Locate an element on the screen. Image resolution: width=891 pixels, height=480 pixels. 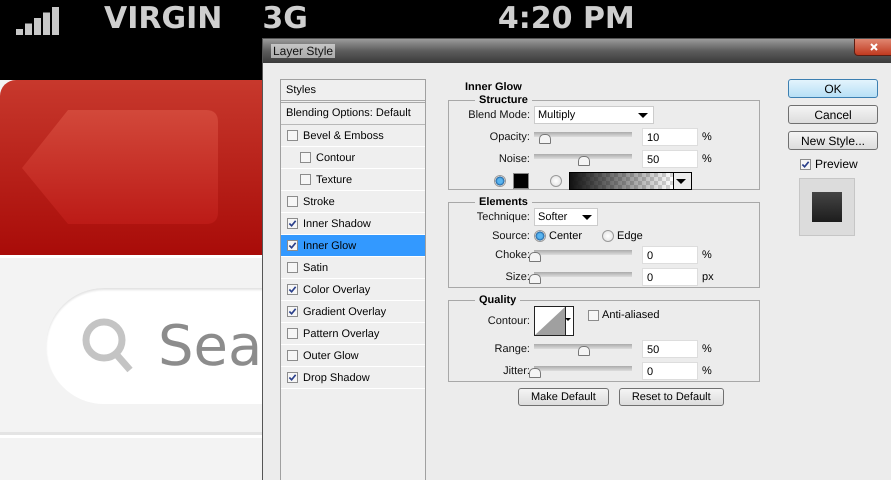
item-label: Outer Glow is located at coordinates (331, 356).